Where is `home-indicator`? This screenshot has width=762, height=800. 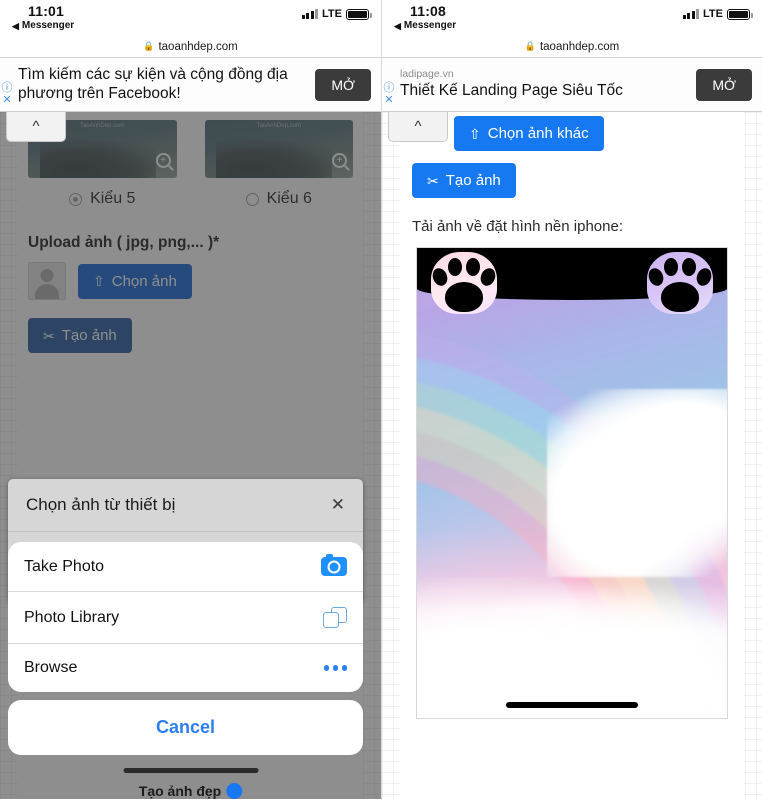 home-indicator is located at coordinates (190, 770).